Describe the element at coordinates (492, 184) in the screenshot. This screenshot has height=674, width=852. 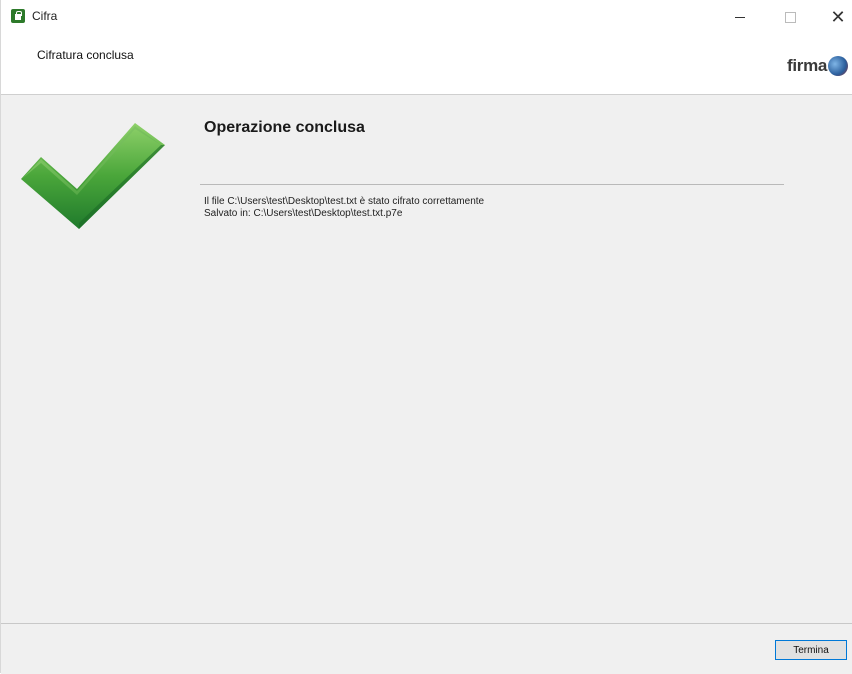
I see `separator` at that location.